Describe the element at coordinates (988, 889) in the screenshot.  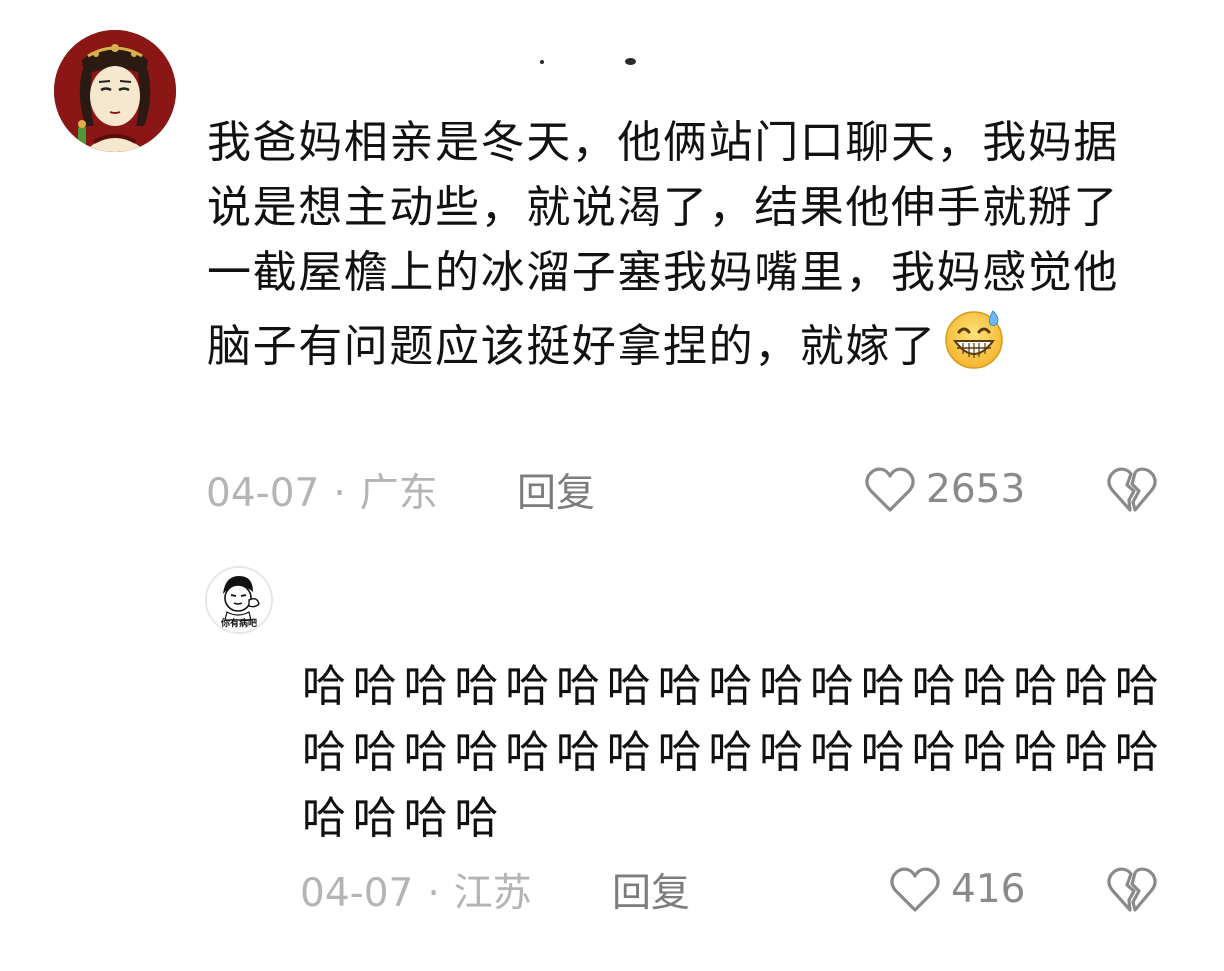
I see `like-count: 416` at that location.